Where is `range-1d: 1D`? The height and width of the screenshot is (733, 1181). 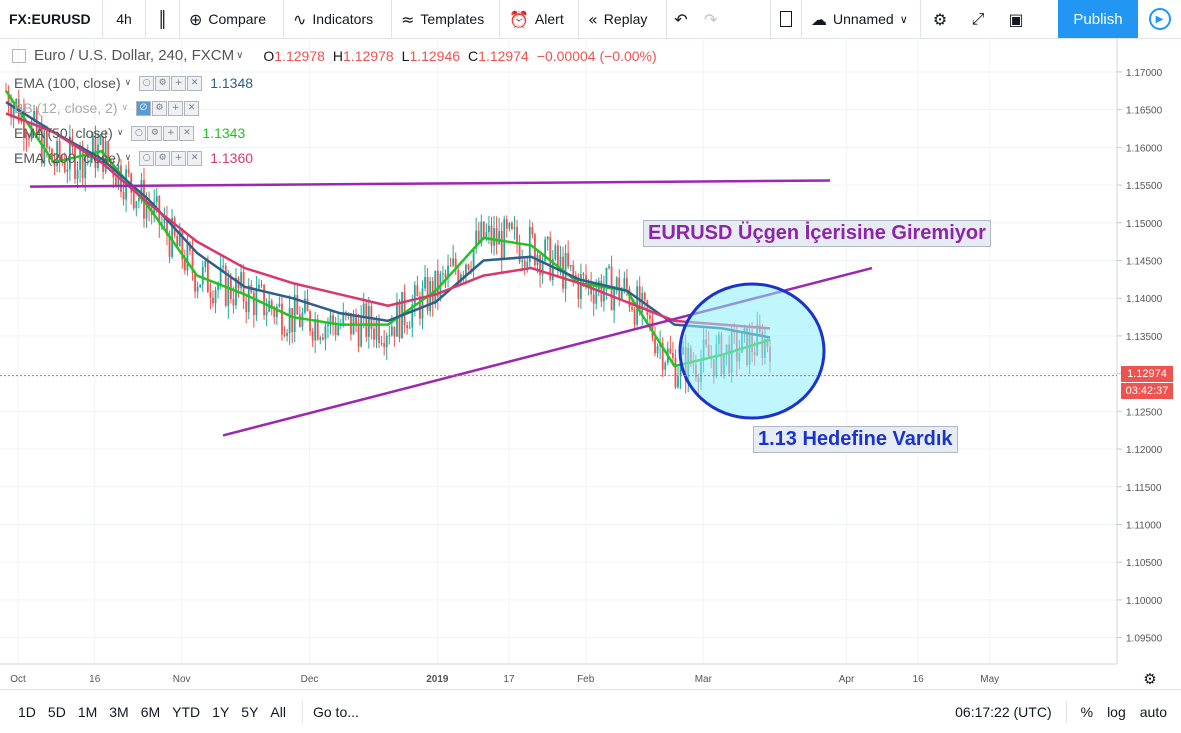
range-1d: 1D is located at coordinates (27, 712).